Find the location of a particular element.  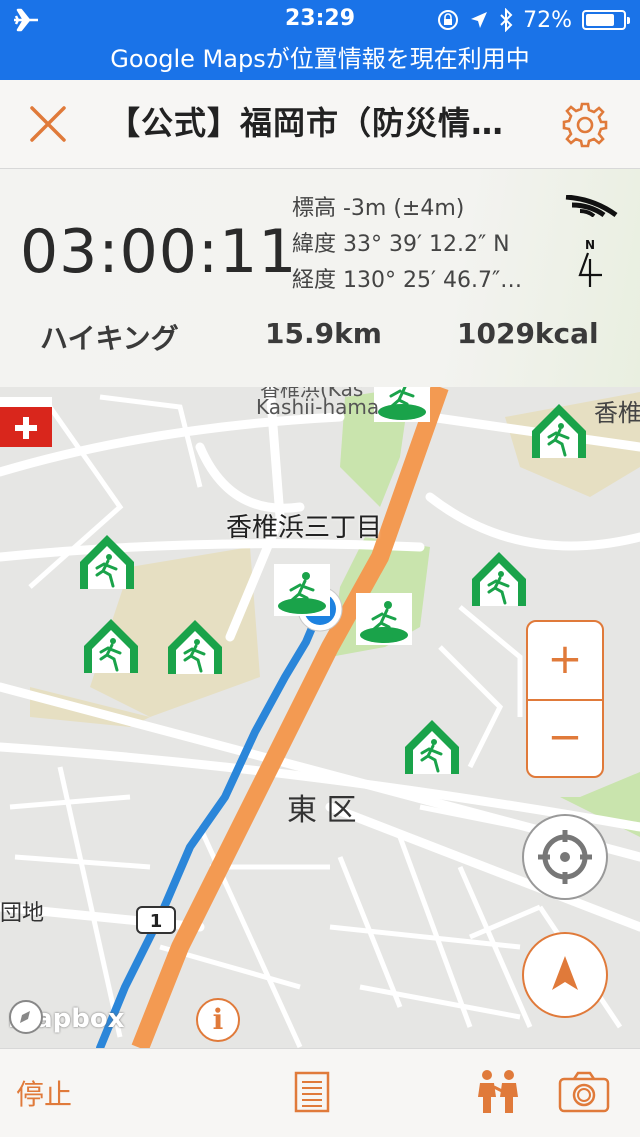

gear-icon is located at coordinates (585, 125).